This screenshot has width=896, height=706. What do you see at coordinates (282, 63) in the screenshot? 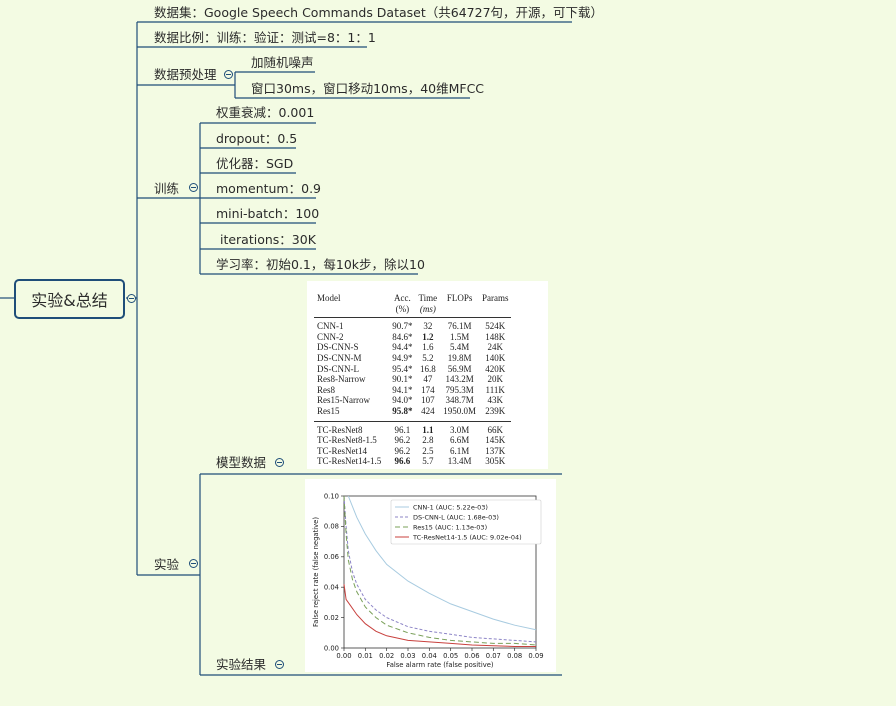
I see `node-preprocess-noise: 加随机噪声` at bounding box center [282, 63].